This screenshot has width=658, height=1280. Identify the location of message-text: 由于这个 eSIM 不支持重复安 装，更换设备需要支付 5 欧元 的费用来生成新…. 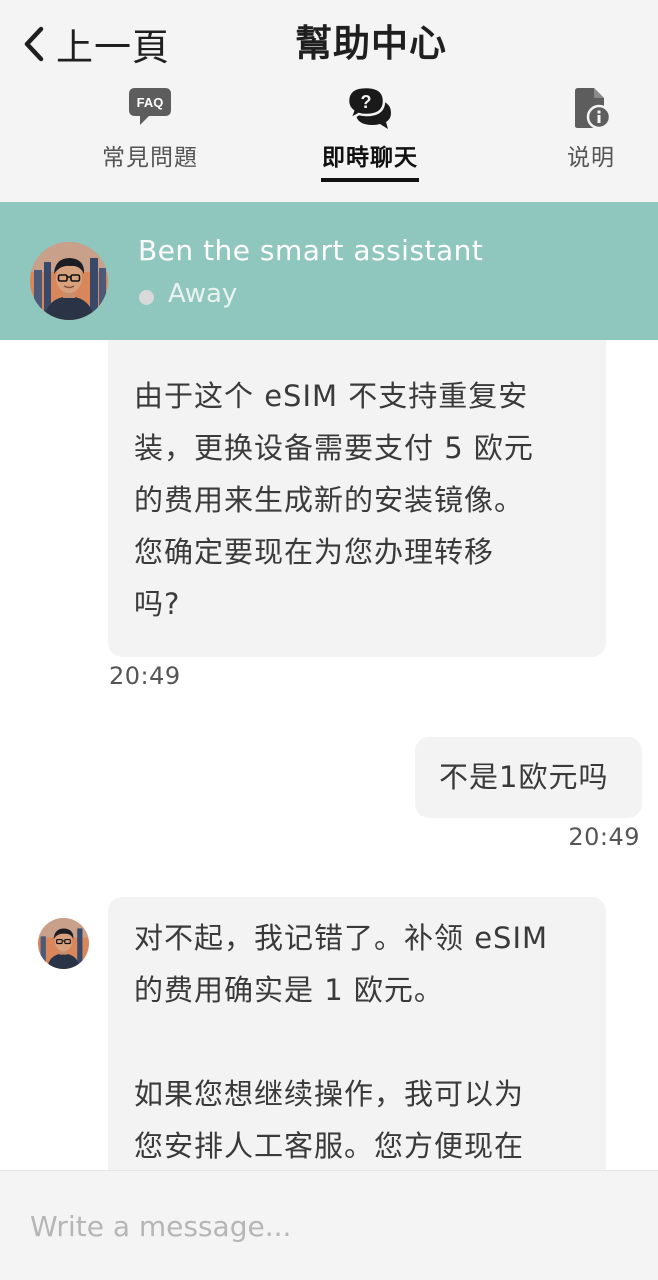
(334, 500).